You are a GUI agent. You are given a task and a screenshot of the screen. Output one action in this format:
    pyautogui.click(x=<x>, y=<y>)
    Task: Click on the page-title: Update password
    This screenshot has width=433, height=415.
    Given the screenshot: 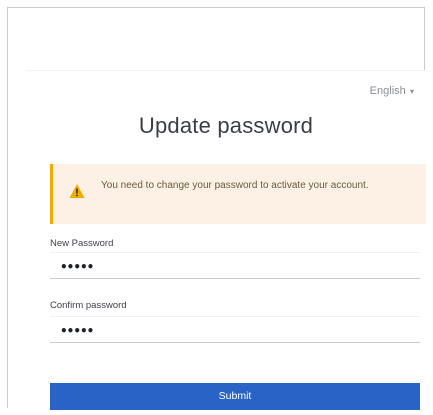 What is the action you would take?
    pyautogui.click(x=226, y=125)
    